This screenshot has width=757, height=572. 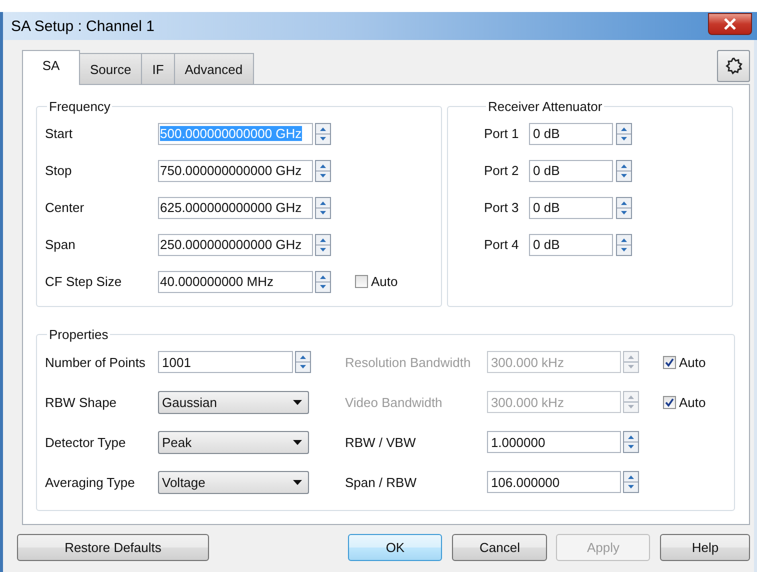 I want to click on window-title: SA Setup : Channel 1, so click(x=82, y=26).